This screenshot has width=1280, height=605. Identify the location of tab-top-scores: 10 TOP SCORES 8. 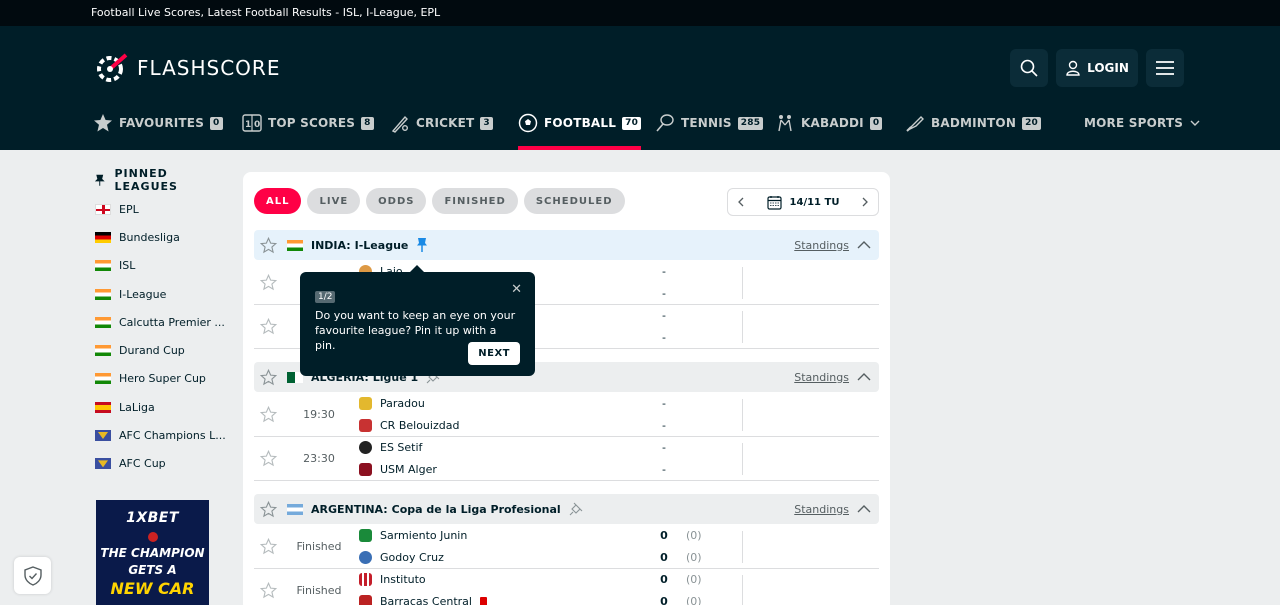
(308, 123).